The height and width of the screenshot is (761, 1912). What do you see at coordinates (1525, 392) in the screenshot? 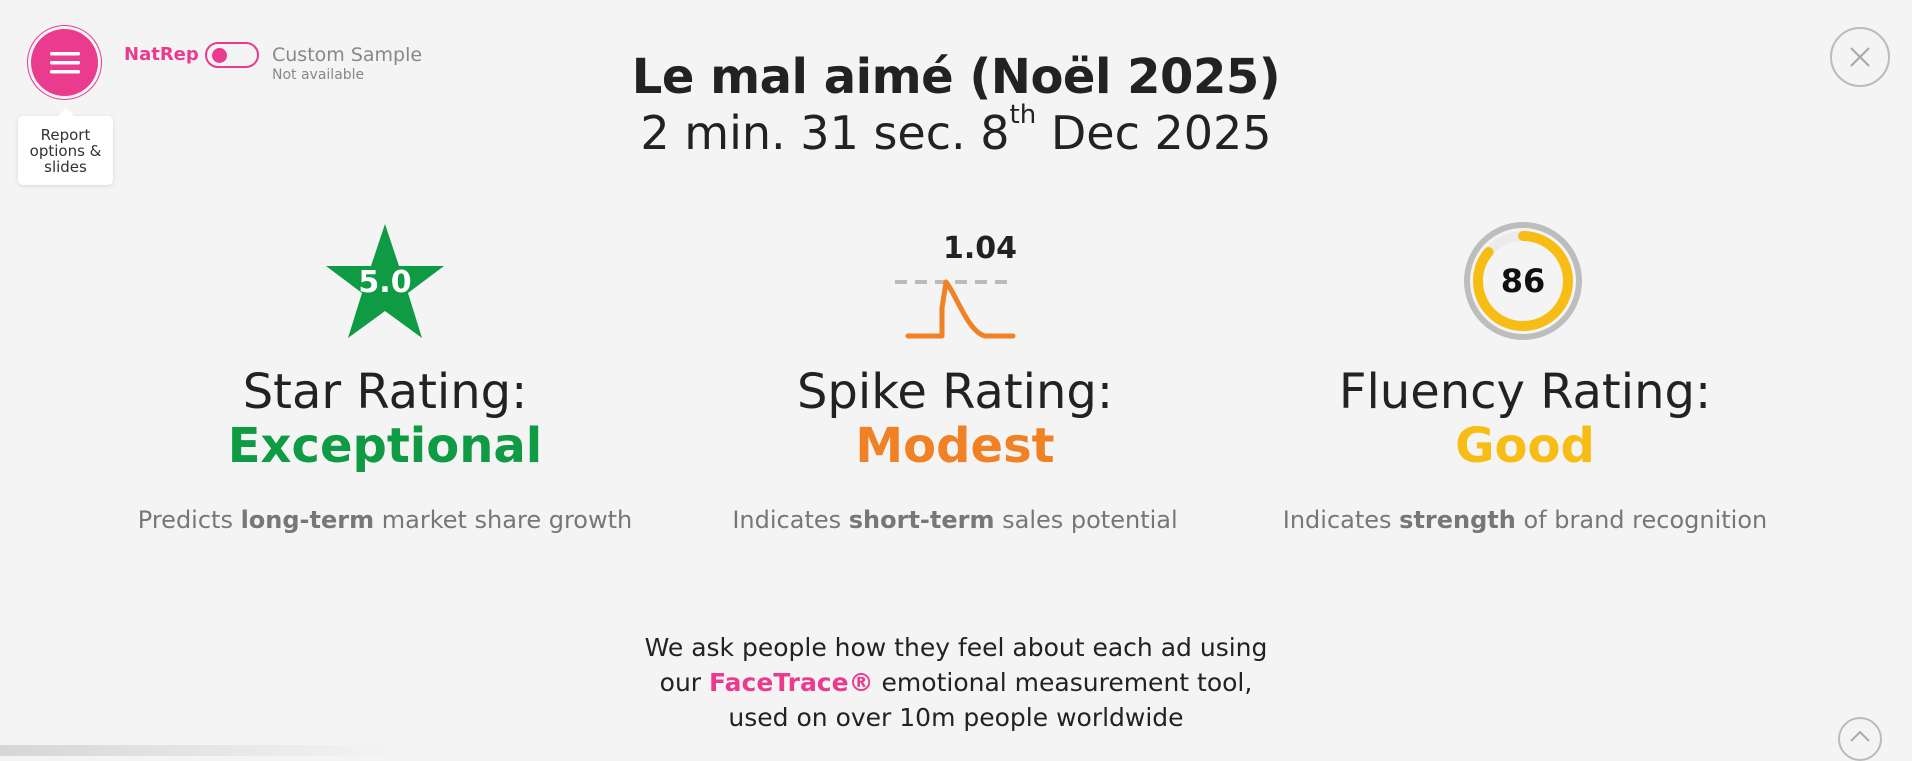
I see `fluency-rating-label: Fluency Rating:` at bounding box center [1525, 392].